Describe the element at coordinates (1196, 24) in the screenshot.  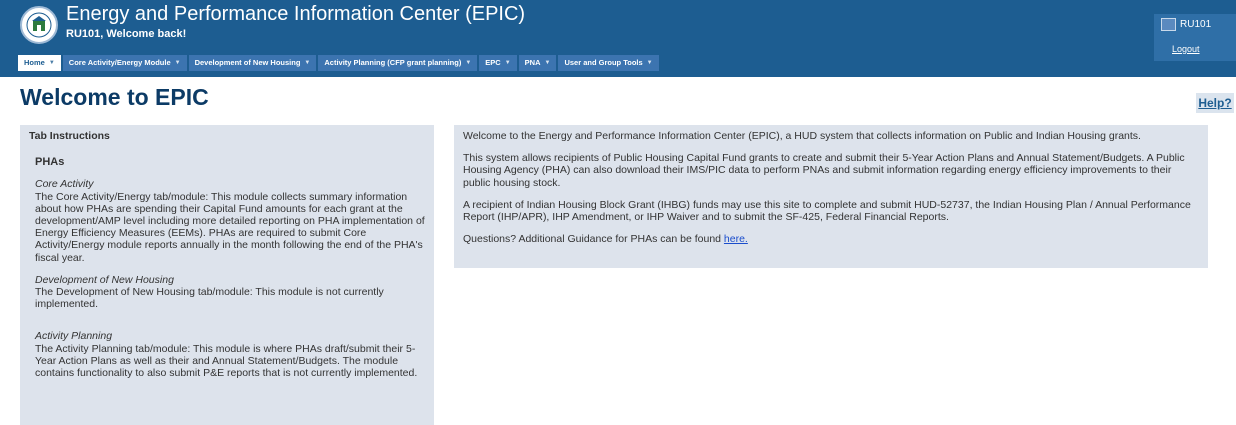
I see `user-name: RU101` at that location.